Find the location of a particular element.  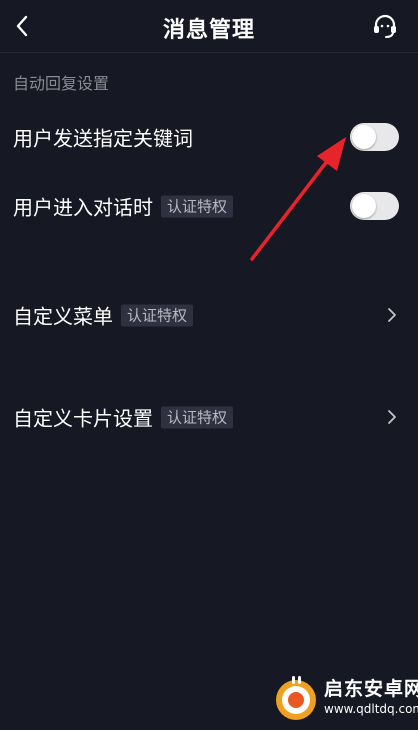

page-title: 消息管理 is located at coordinates (208, 30).